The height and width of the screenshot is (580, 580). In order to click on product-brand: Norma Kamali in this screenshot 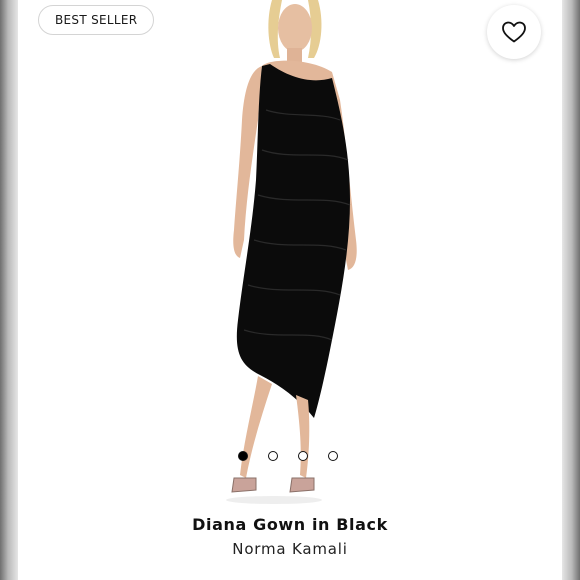, I will do `click(290, 549)`.